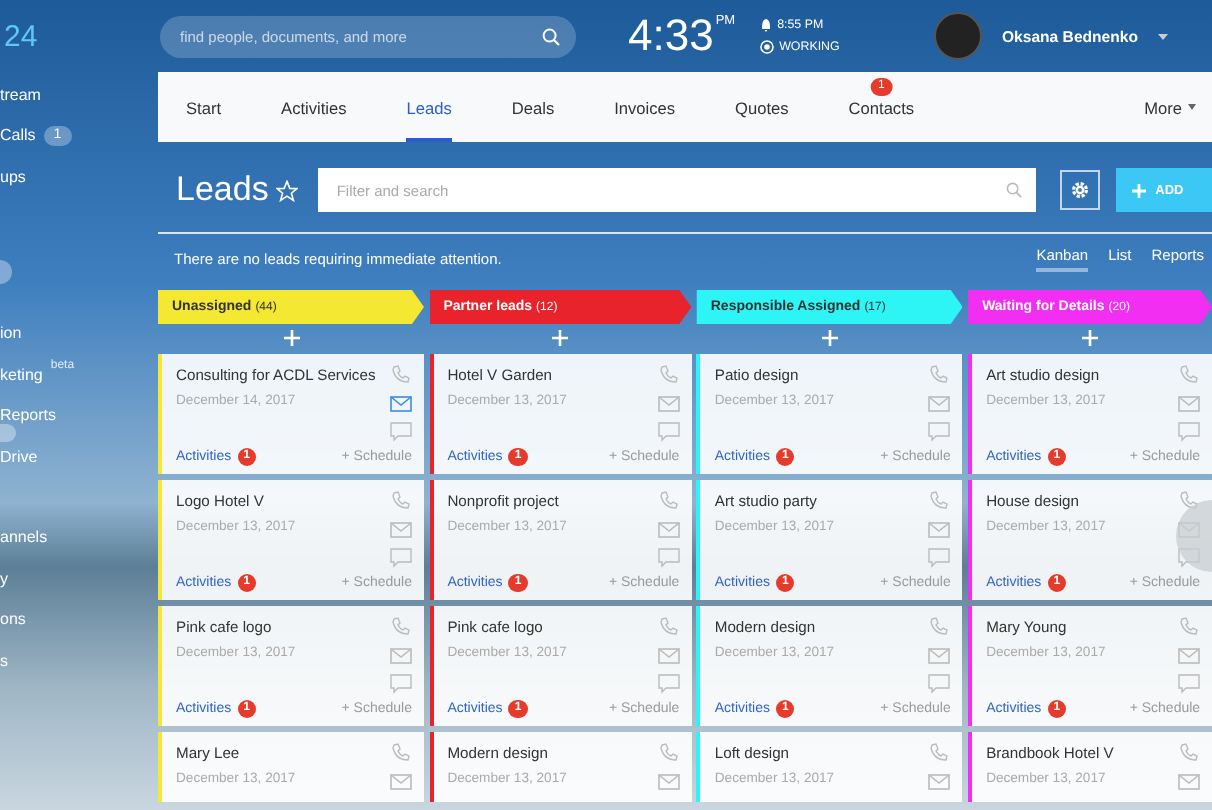 The height and width of the screenshot is (810, 1212). Describe the element at coordinates (533, 107) in the screenshot. I see `nav-tab: Deals` at that location.